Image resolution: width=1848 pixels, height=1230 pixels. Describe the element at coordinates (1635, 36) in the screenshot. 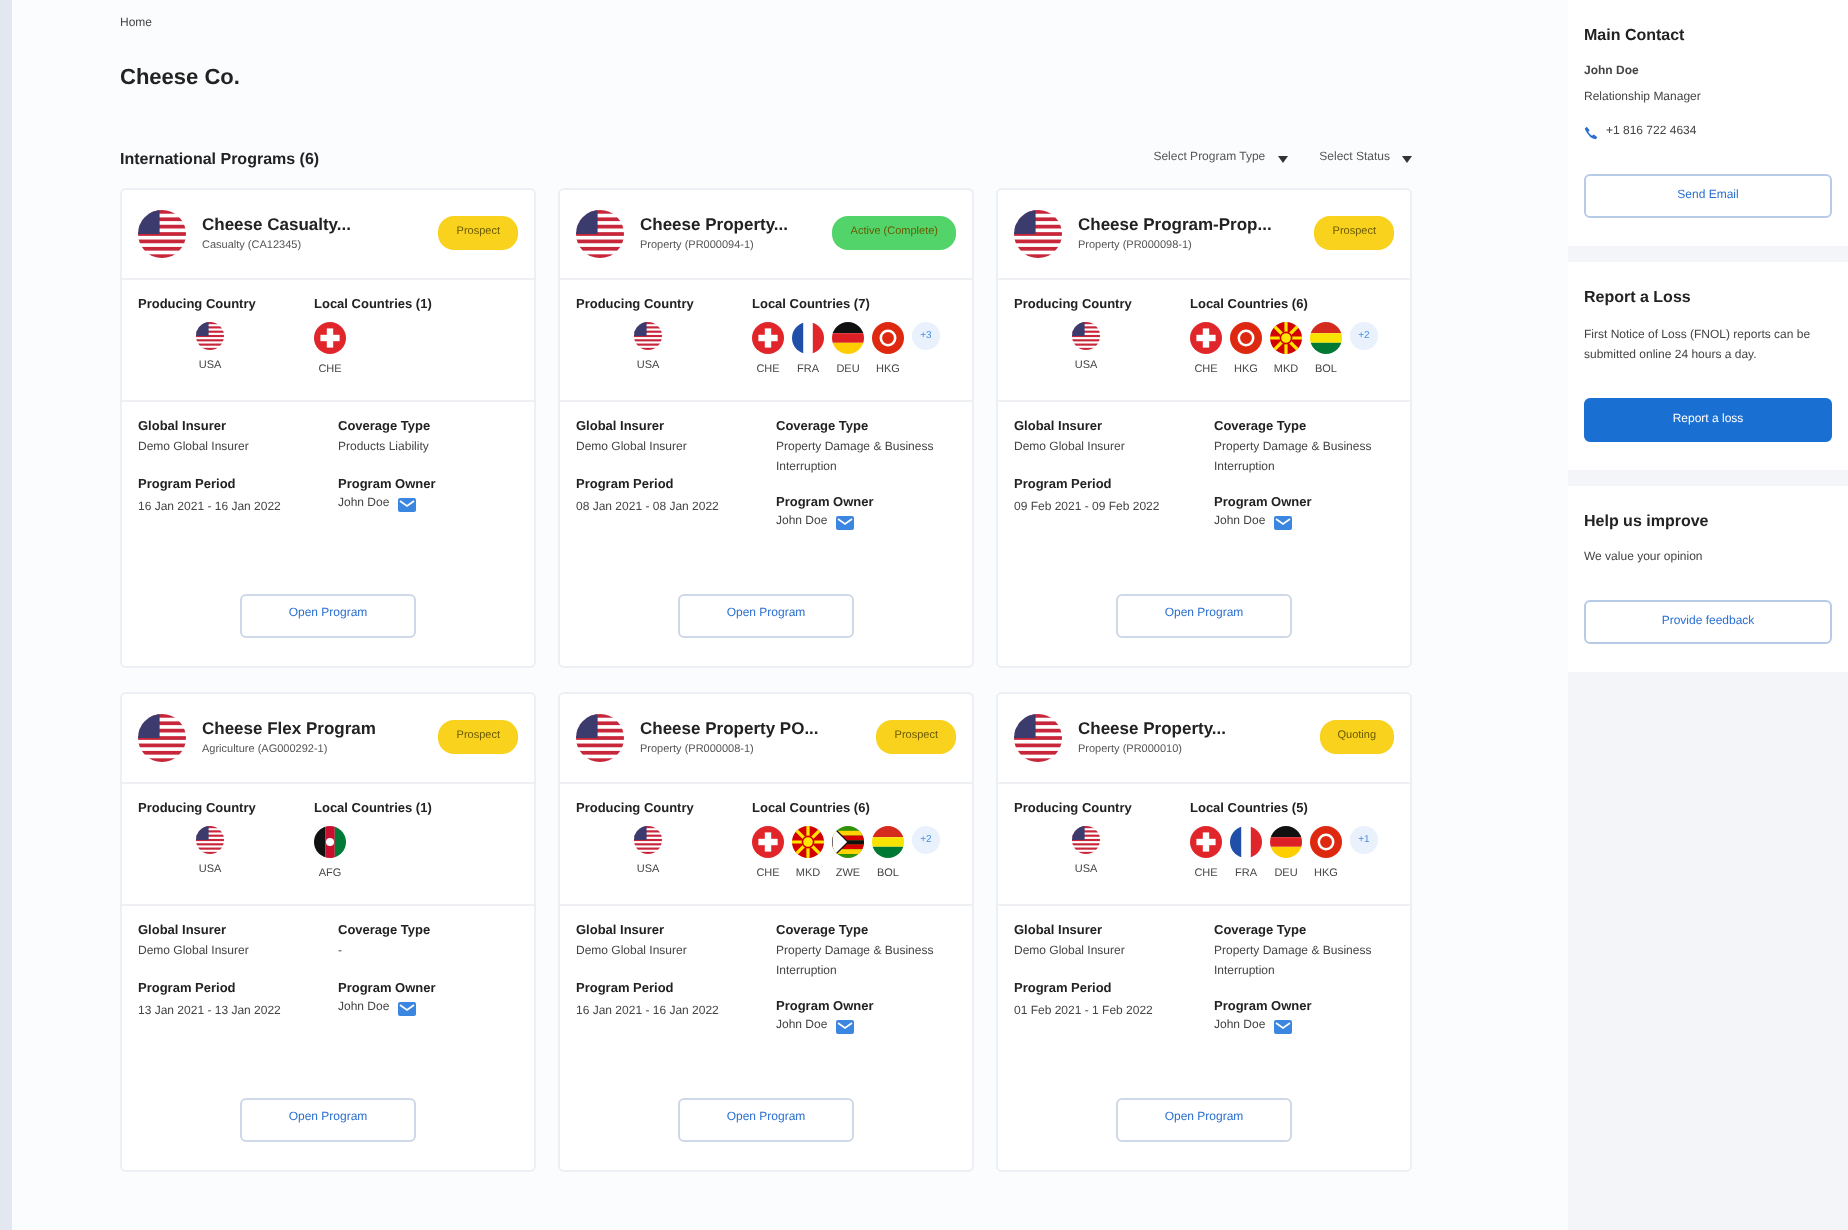

I see `panel-title: Main Contact` at that location.